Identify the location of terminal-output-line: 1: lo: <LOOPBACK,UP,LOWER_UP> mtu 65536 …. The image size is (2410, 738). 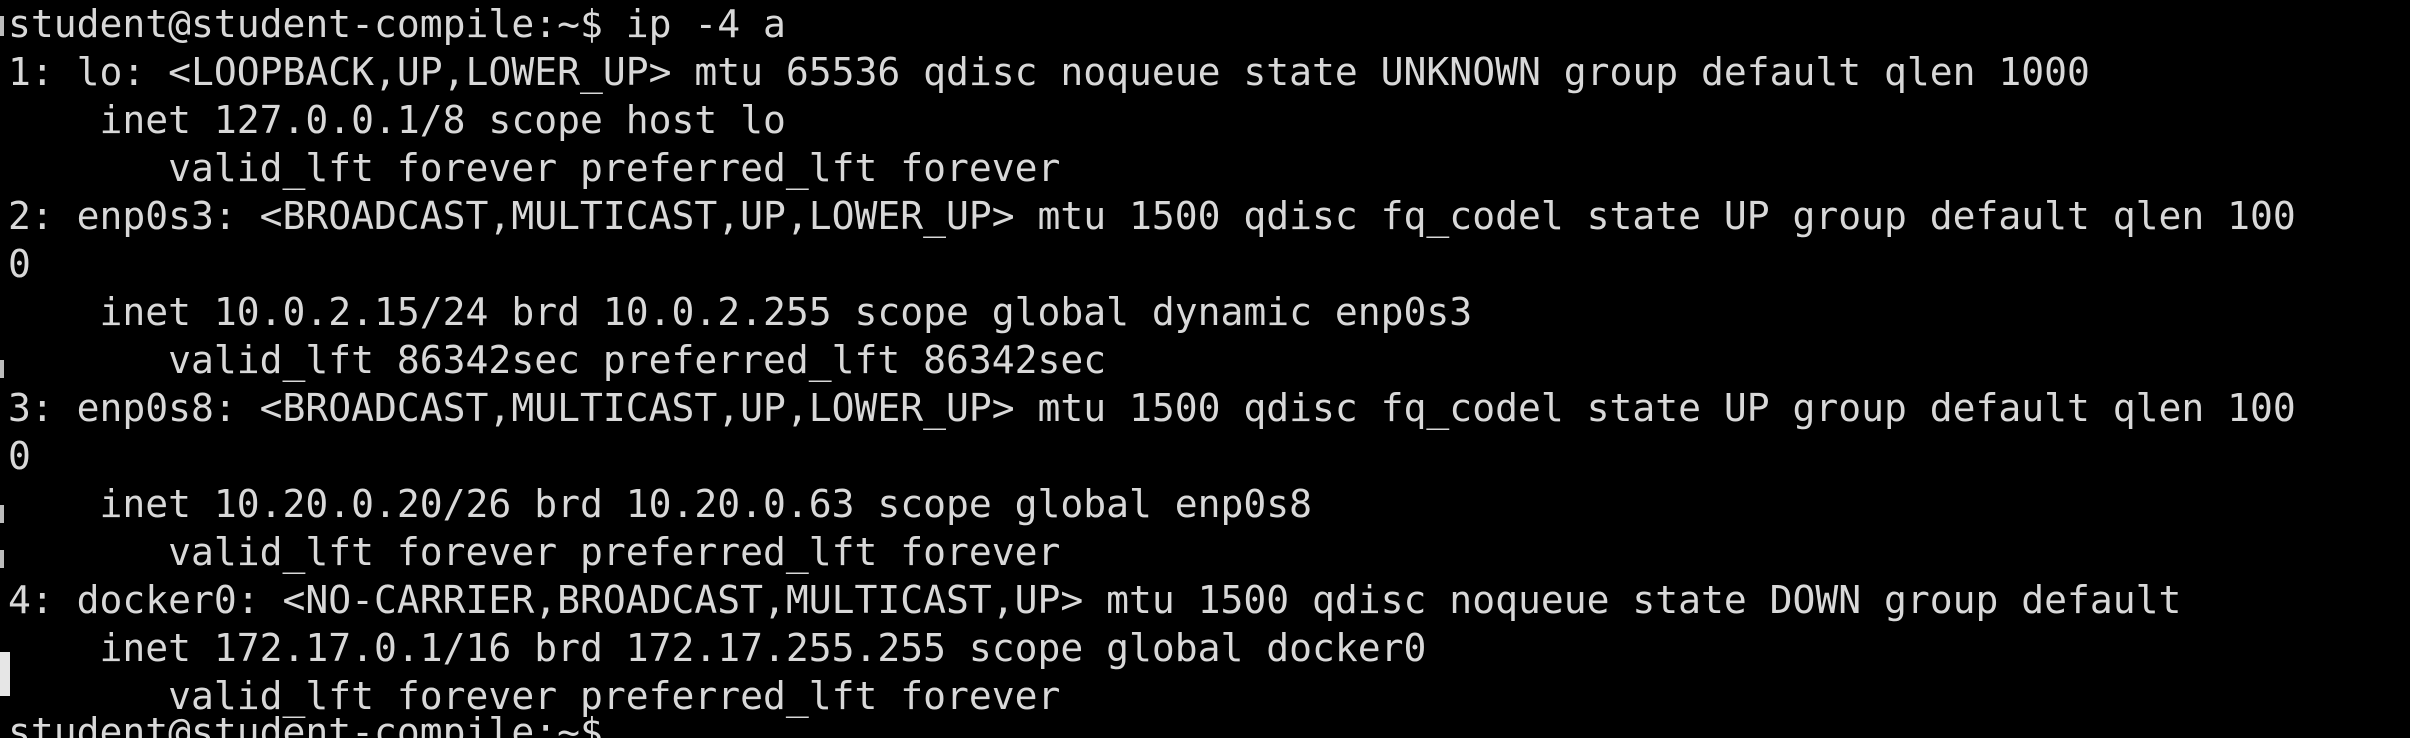
(1049, 72).